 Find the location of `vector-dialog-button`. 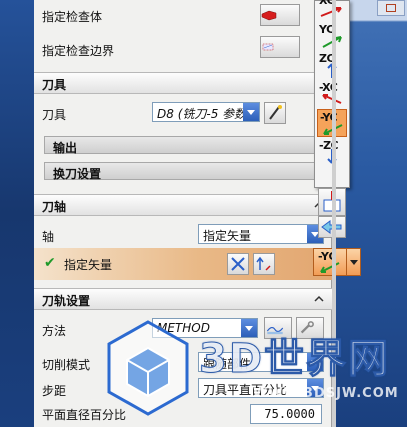

vector-dialog-button is located at coordinates (238, 264).